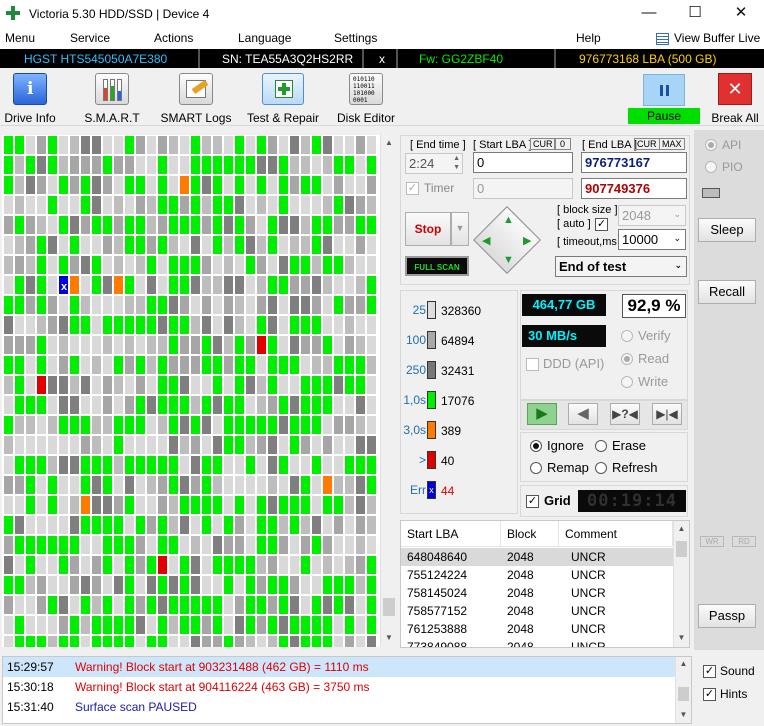 The width and height of the screenshot is (764, 726). What do you see at coordinates (366, 99) in the screenshot?
I see `disk-editor-button: 010110 110011 101000 0001 Disk Editor` at bounding box center [366, 99].